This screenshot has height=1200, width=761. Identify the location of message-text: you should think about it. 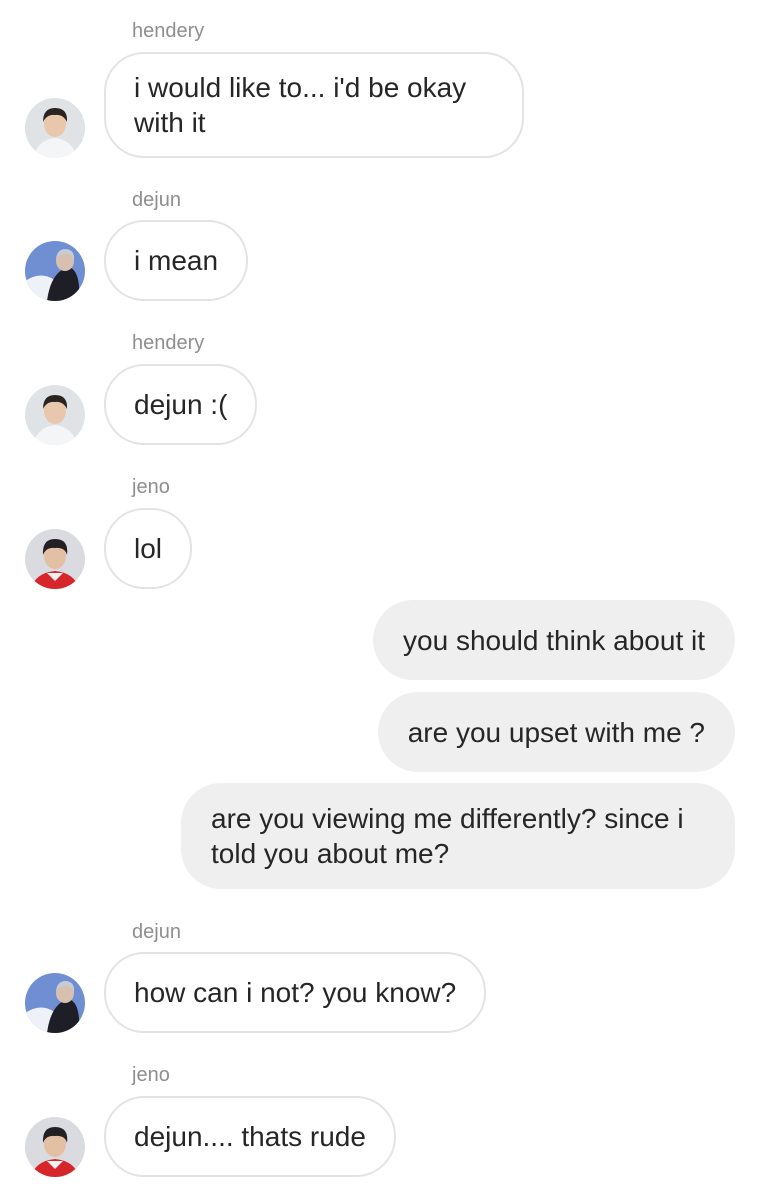
(554, 640).